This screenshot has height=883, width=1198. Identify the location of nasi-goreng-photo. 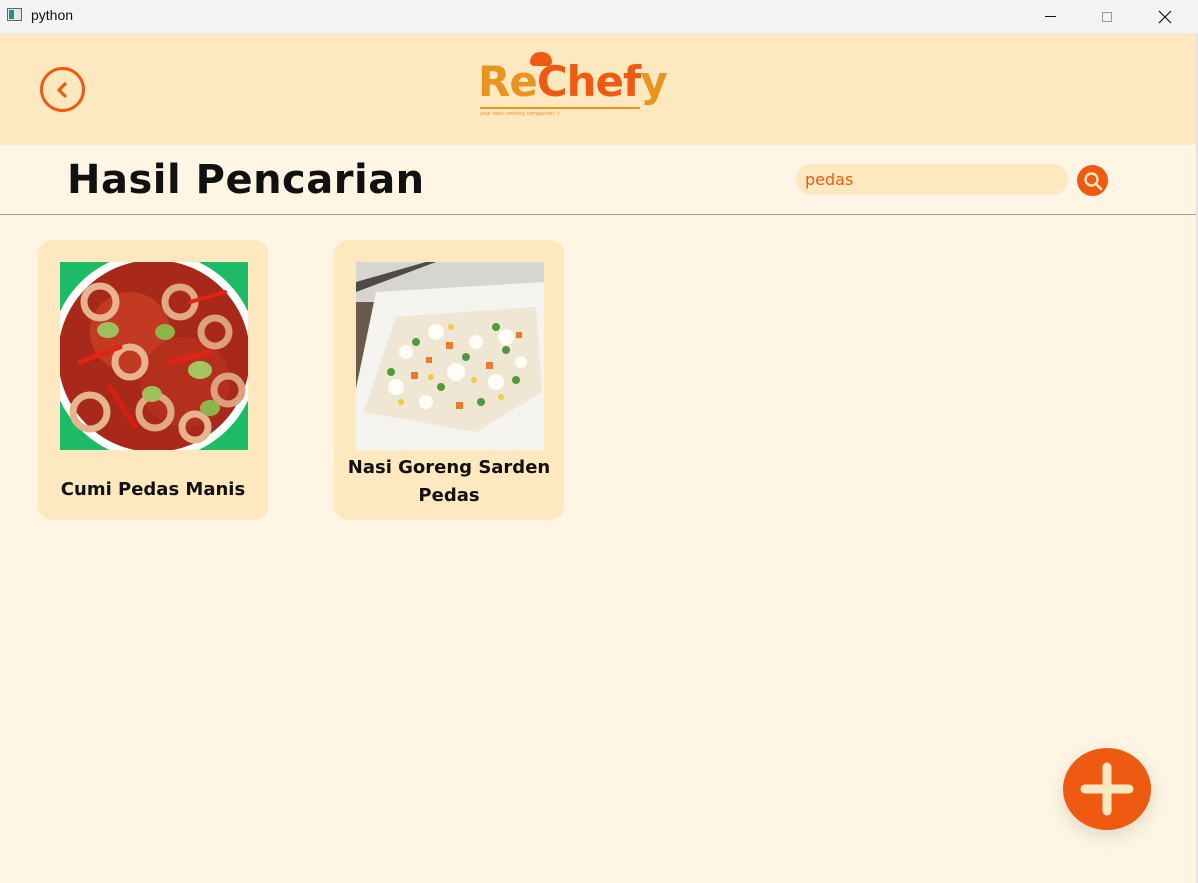
(450, 356).